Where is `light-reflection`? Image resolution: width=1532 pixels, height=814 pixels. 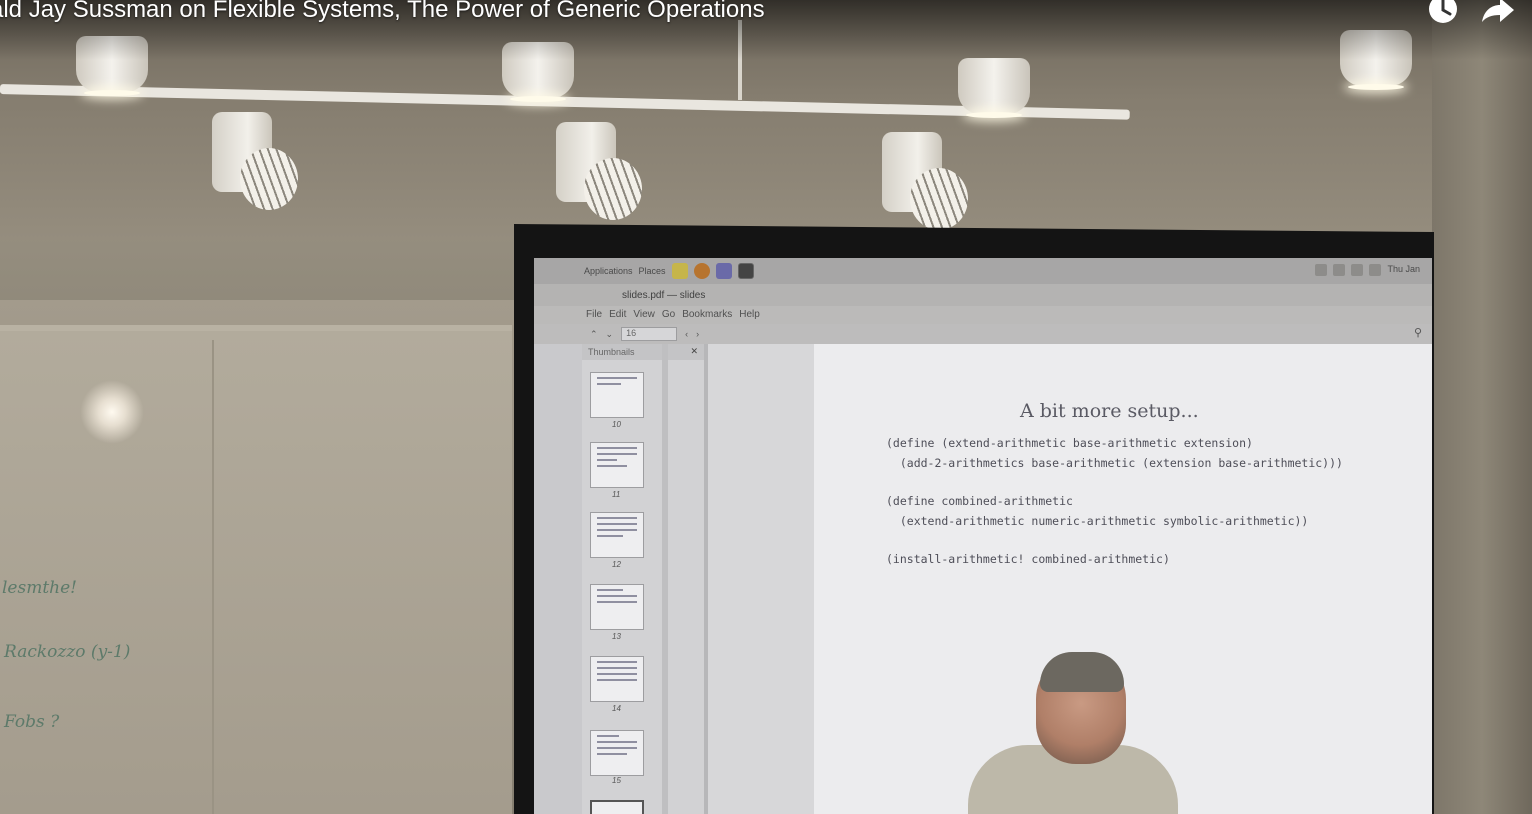 light-reflection is located at coordinates (112, 412).